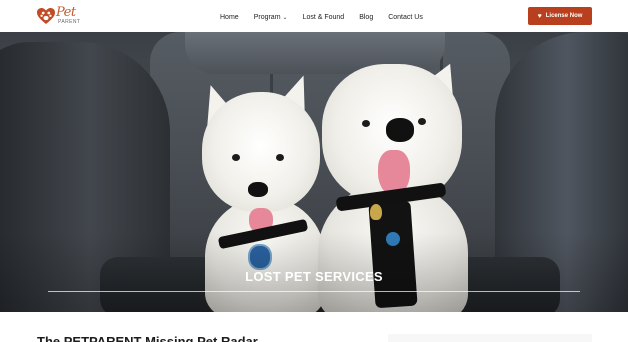 The height and width of the screenshot is (342, 628). I want to click on license-now-button: ♥ License Now, so click(560, 16).